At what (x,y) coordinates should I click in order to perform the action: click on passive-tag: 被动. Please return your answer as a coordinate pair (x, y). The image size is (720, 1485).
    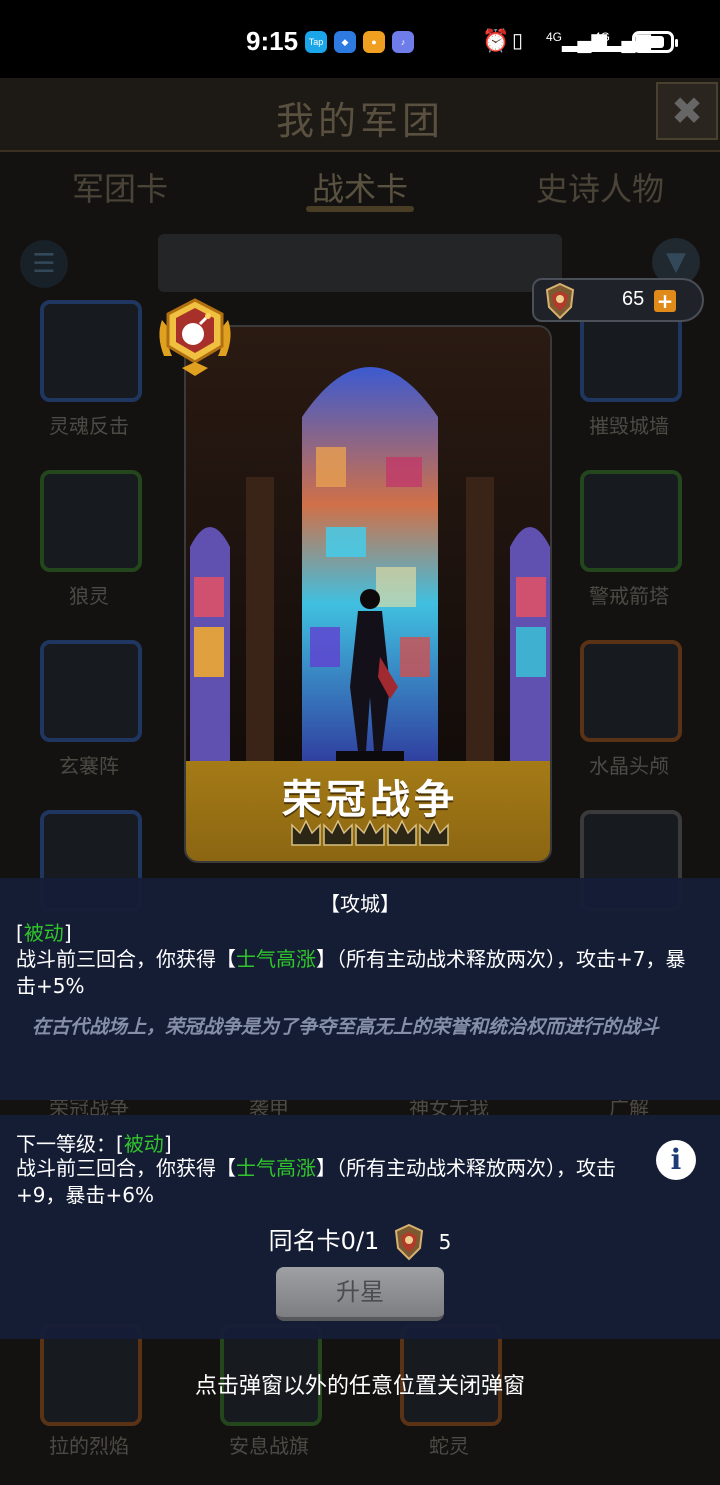
    Looking at the image, I should click on (43, 933).